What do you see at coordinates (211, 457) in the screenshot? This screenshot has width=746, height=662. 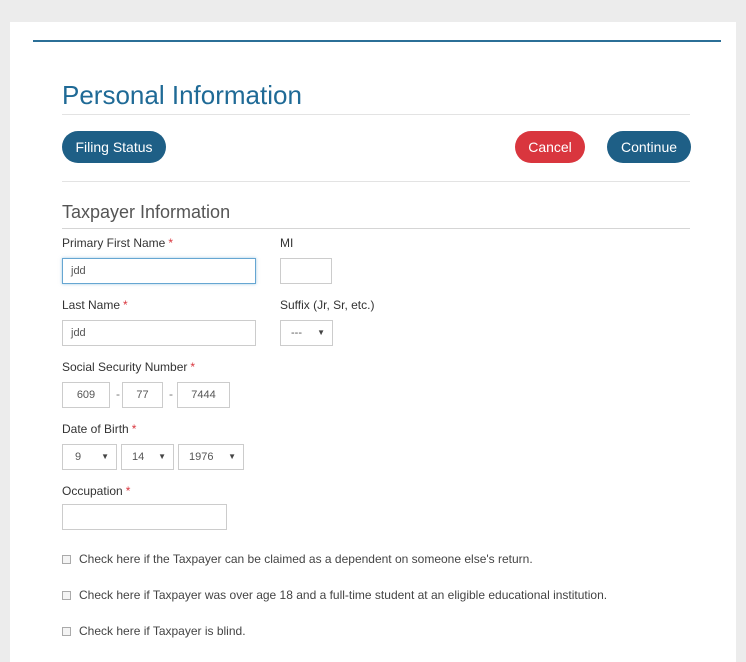 I see `dob-year-select: 1976 ▼` at bounding box center [211, 457].